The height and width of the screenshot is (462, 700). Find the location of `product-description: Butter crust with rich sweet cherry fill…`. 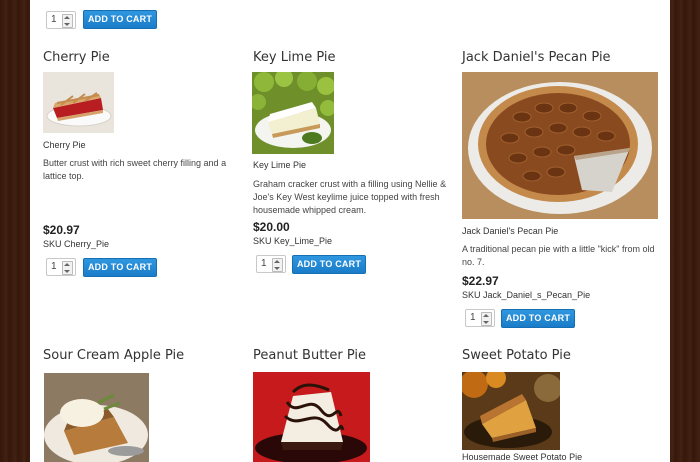

product-description: Butter crust with rich sweet cherry fill… is located at coordinates (135, 169).